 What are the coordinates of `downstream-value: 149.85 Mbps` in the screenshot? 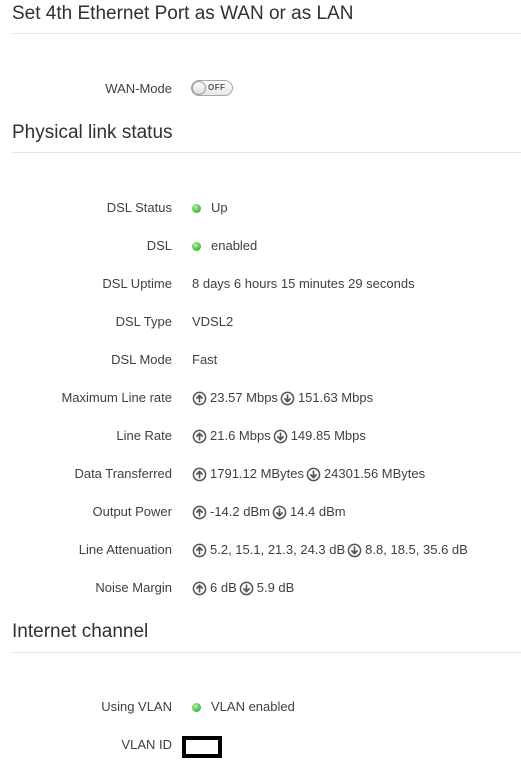 It's located at (328, 435).